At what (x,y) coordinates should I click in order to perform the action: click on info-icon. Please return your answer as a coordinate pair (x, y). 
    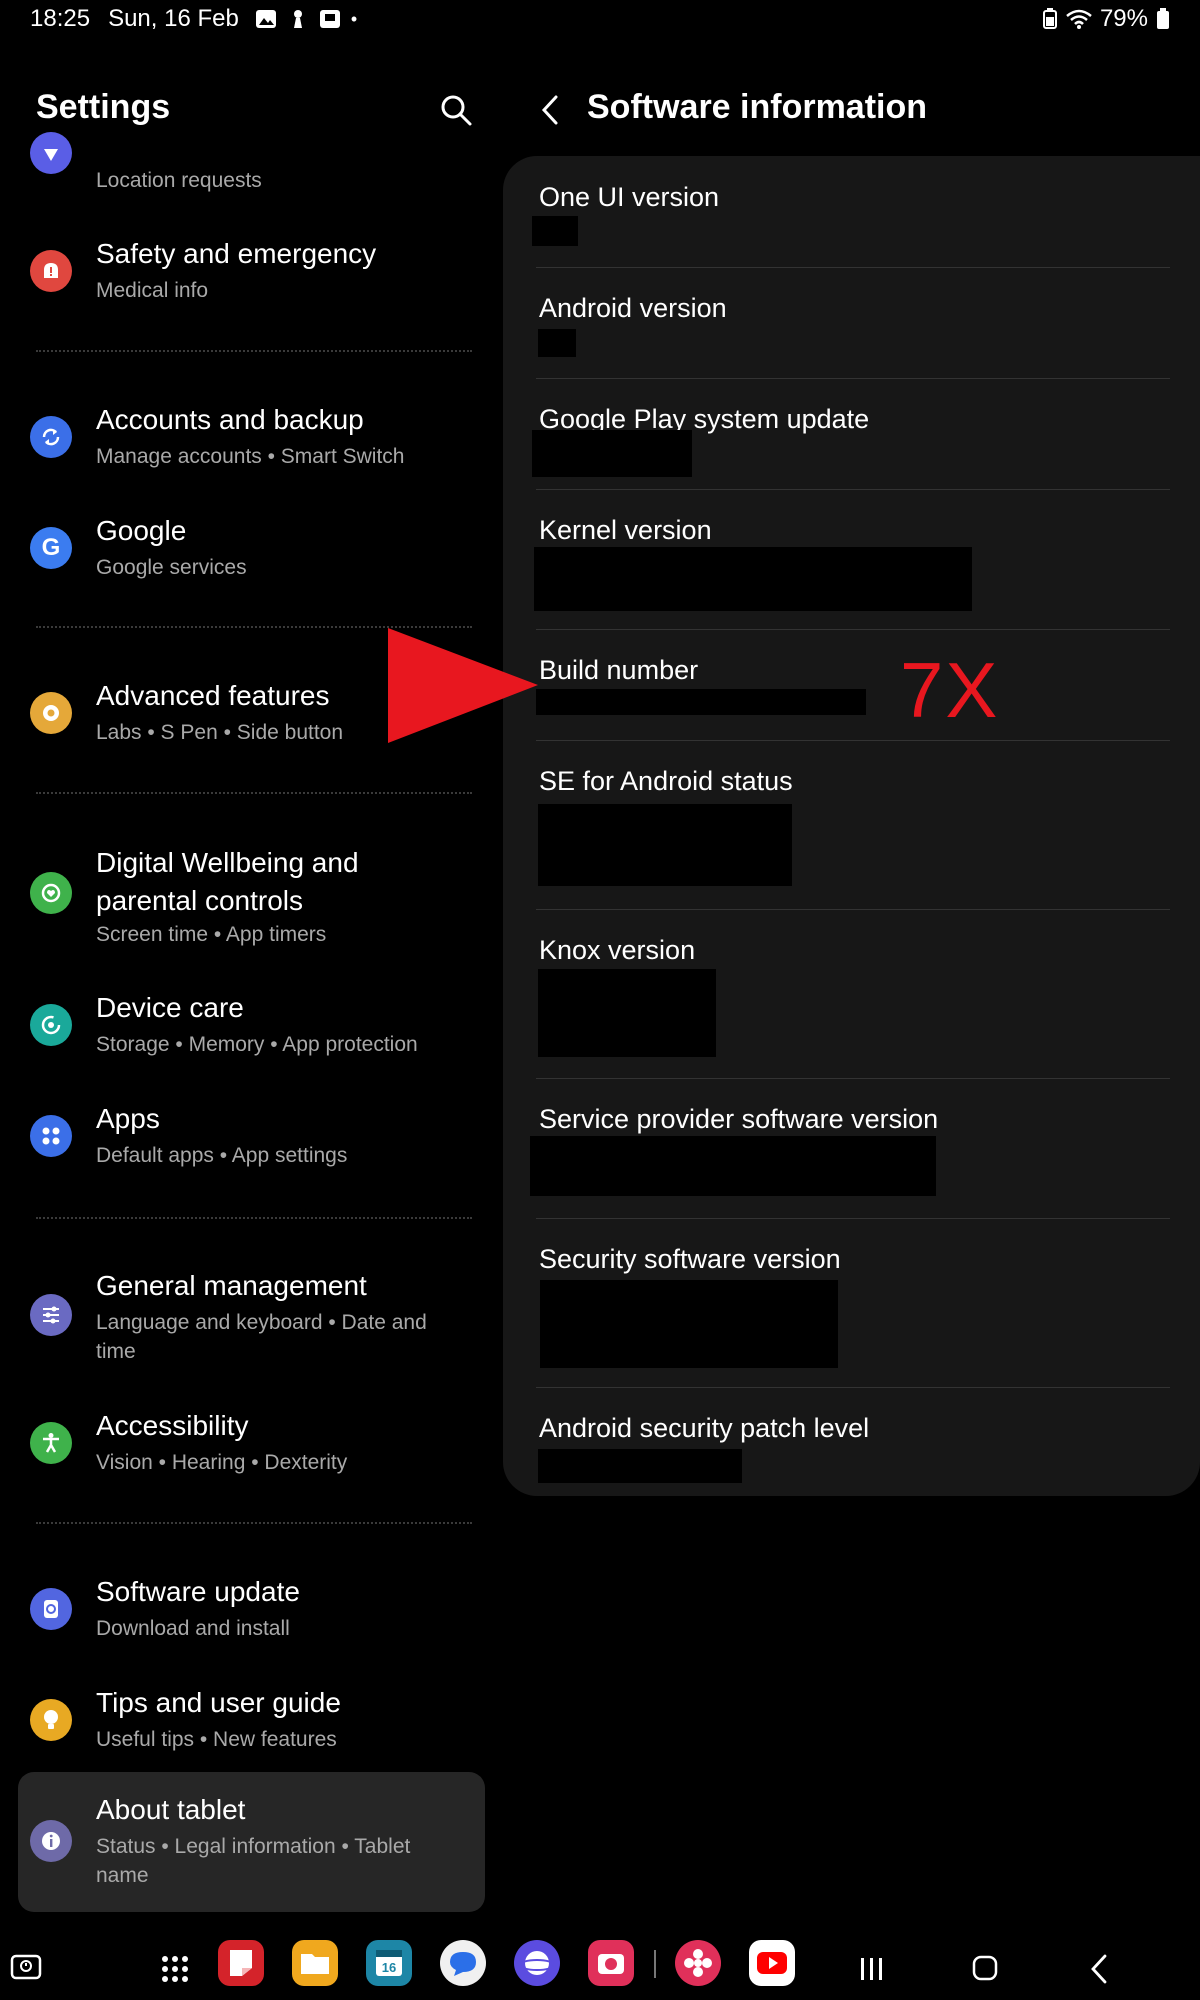
    Looking at the image, I should click on (51, 1841).